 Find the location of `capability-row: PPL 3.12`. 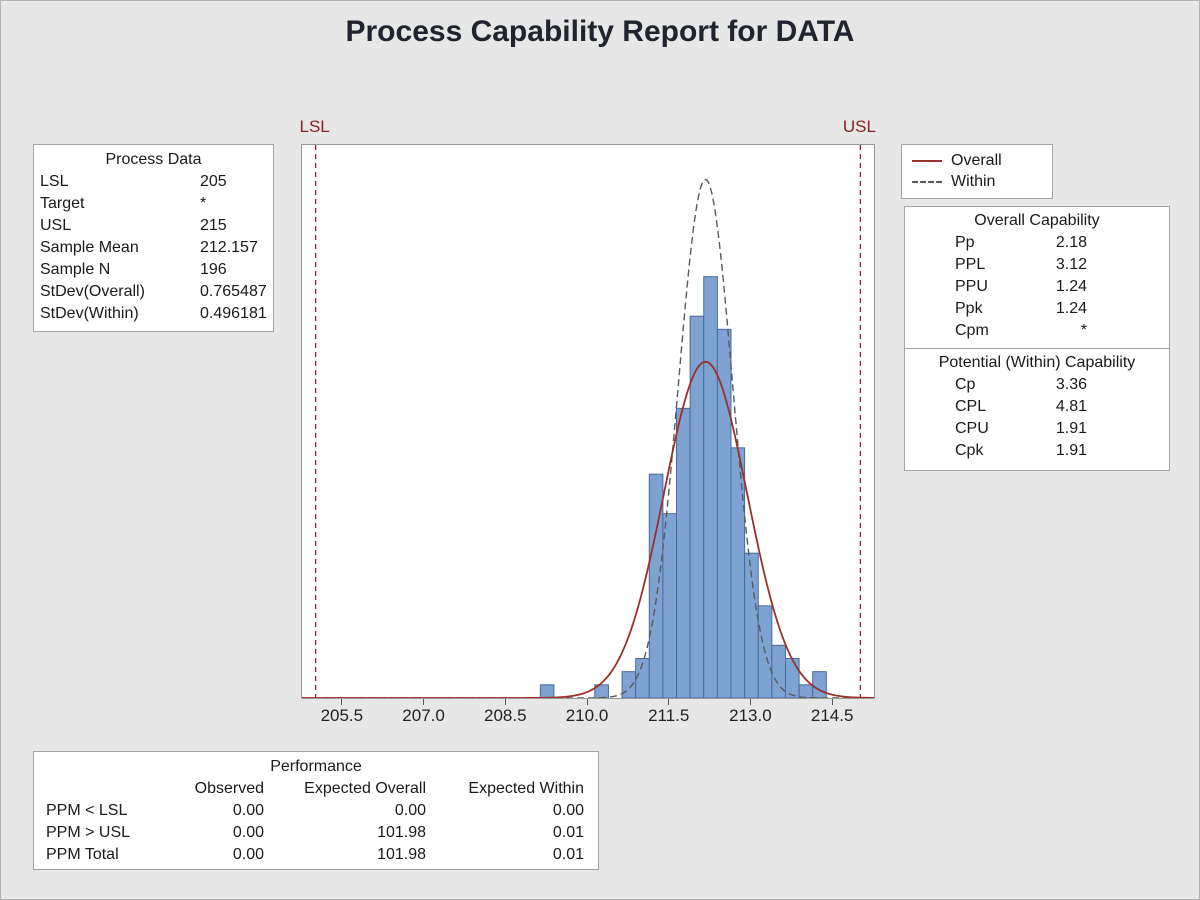

capability-row: PPL 3.12 is located at coordinates (1037, 265).